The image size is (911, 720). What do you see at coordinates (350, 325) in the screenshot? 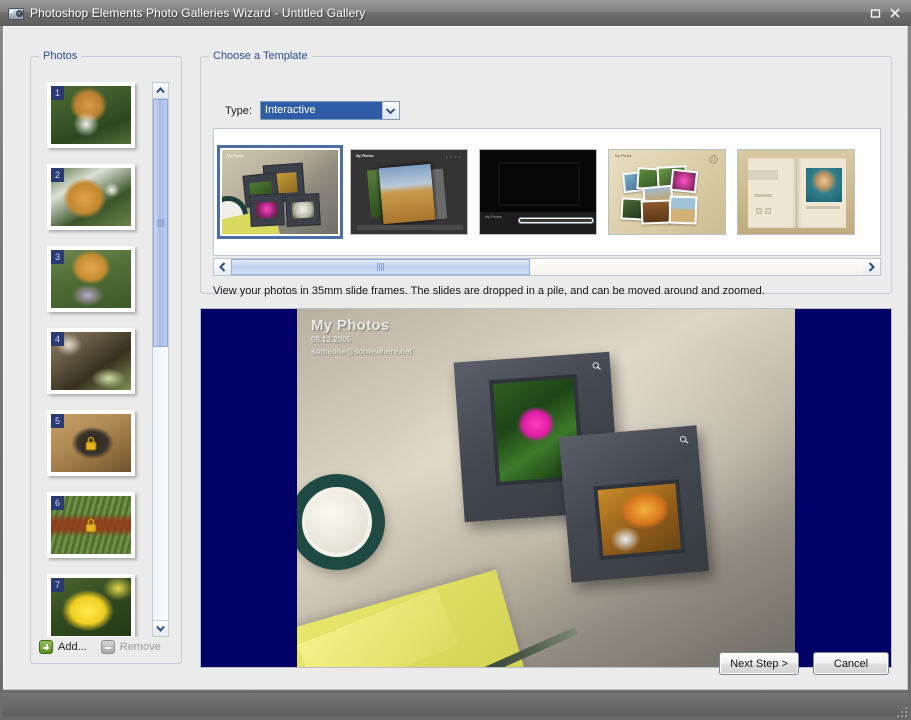
I see `page-title: My Photos` at bounding box center [350, 325].